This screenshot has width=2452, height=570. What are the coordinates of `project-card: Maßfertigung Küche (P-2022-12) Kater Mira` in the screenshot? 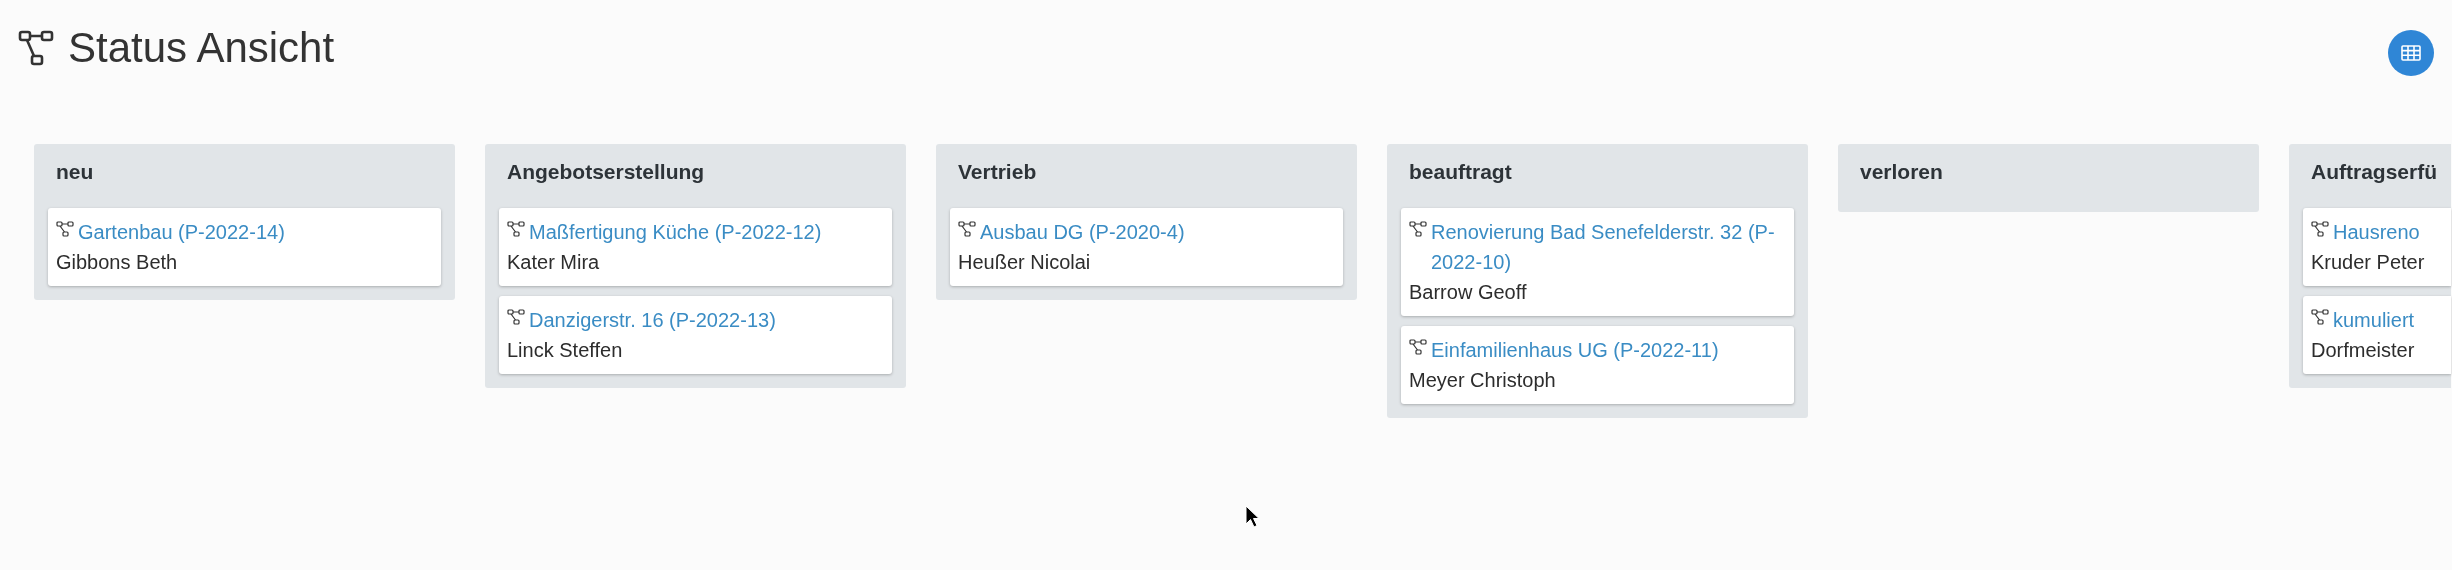 It's located at (695, 247).